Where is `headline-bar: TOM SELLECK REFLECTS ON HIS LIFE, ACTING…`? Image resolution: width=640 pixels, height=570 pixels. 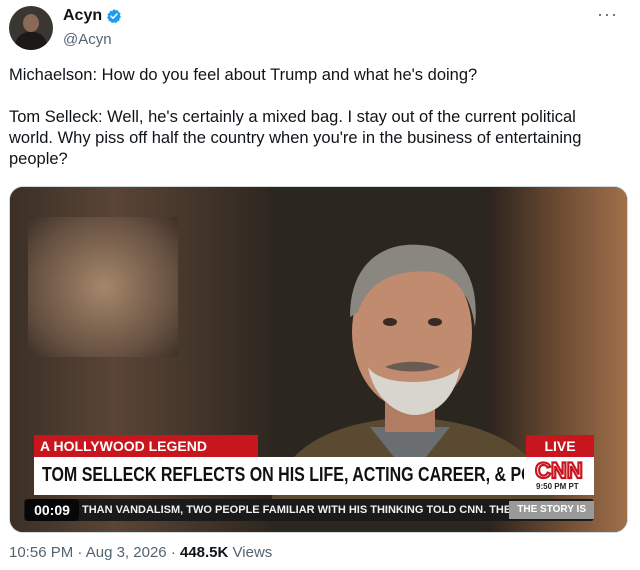
headline-bar: TOM SELLECK REFLECTS ON HIS LIFE, ACTING… is located at coordinates (309, 476).